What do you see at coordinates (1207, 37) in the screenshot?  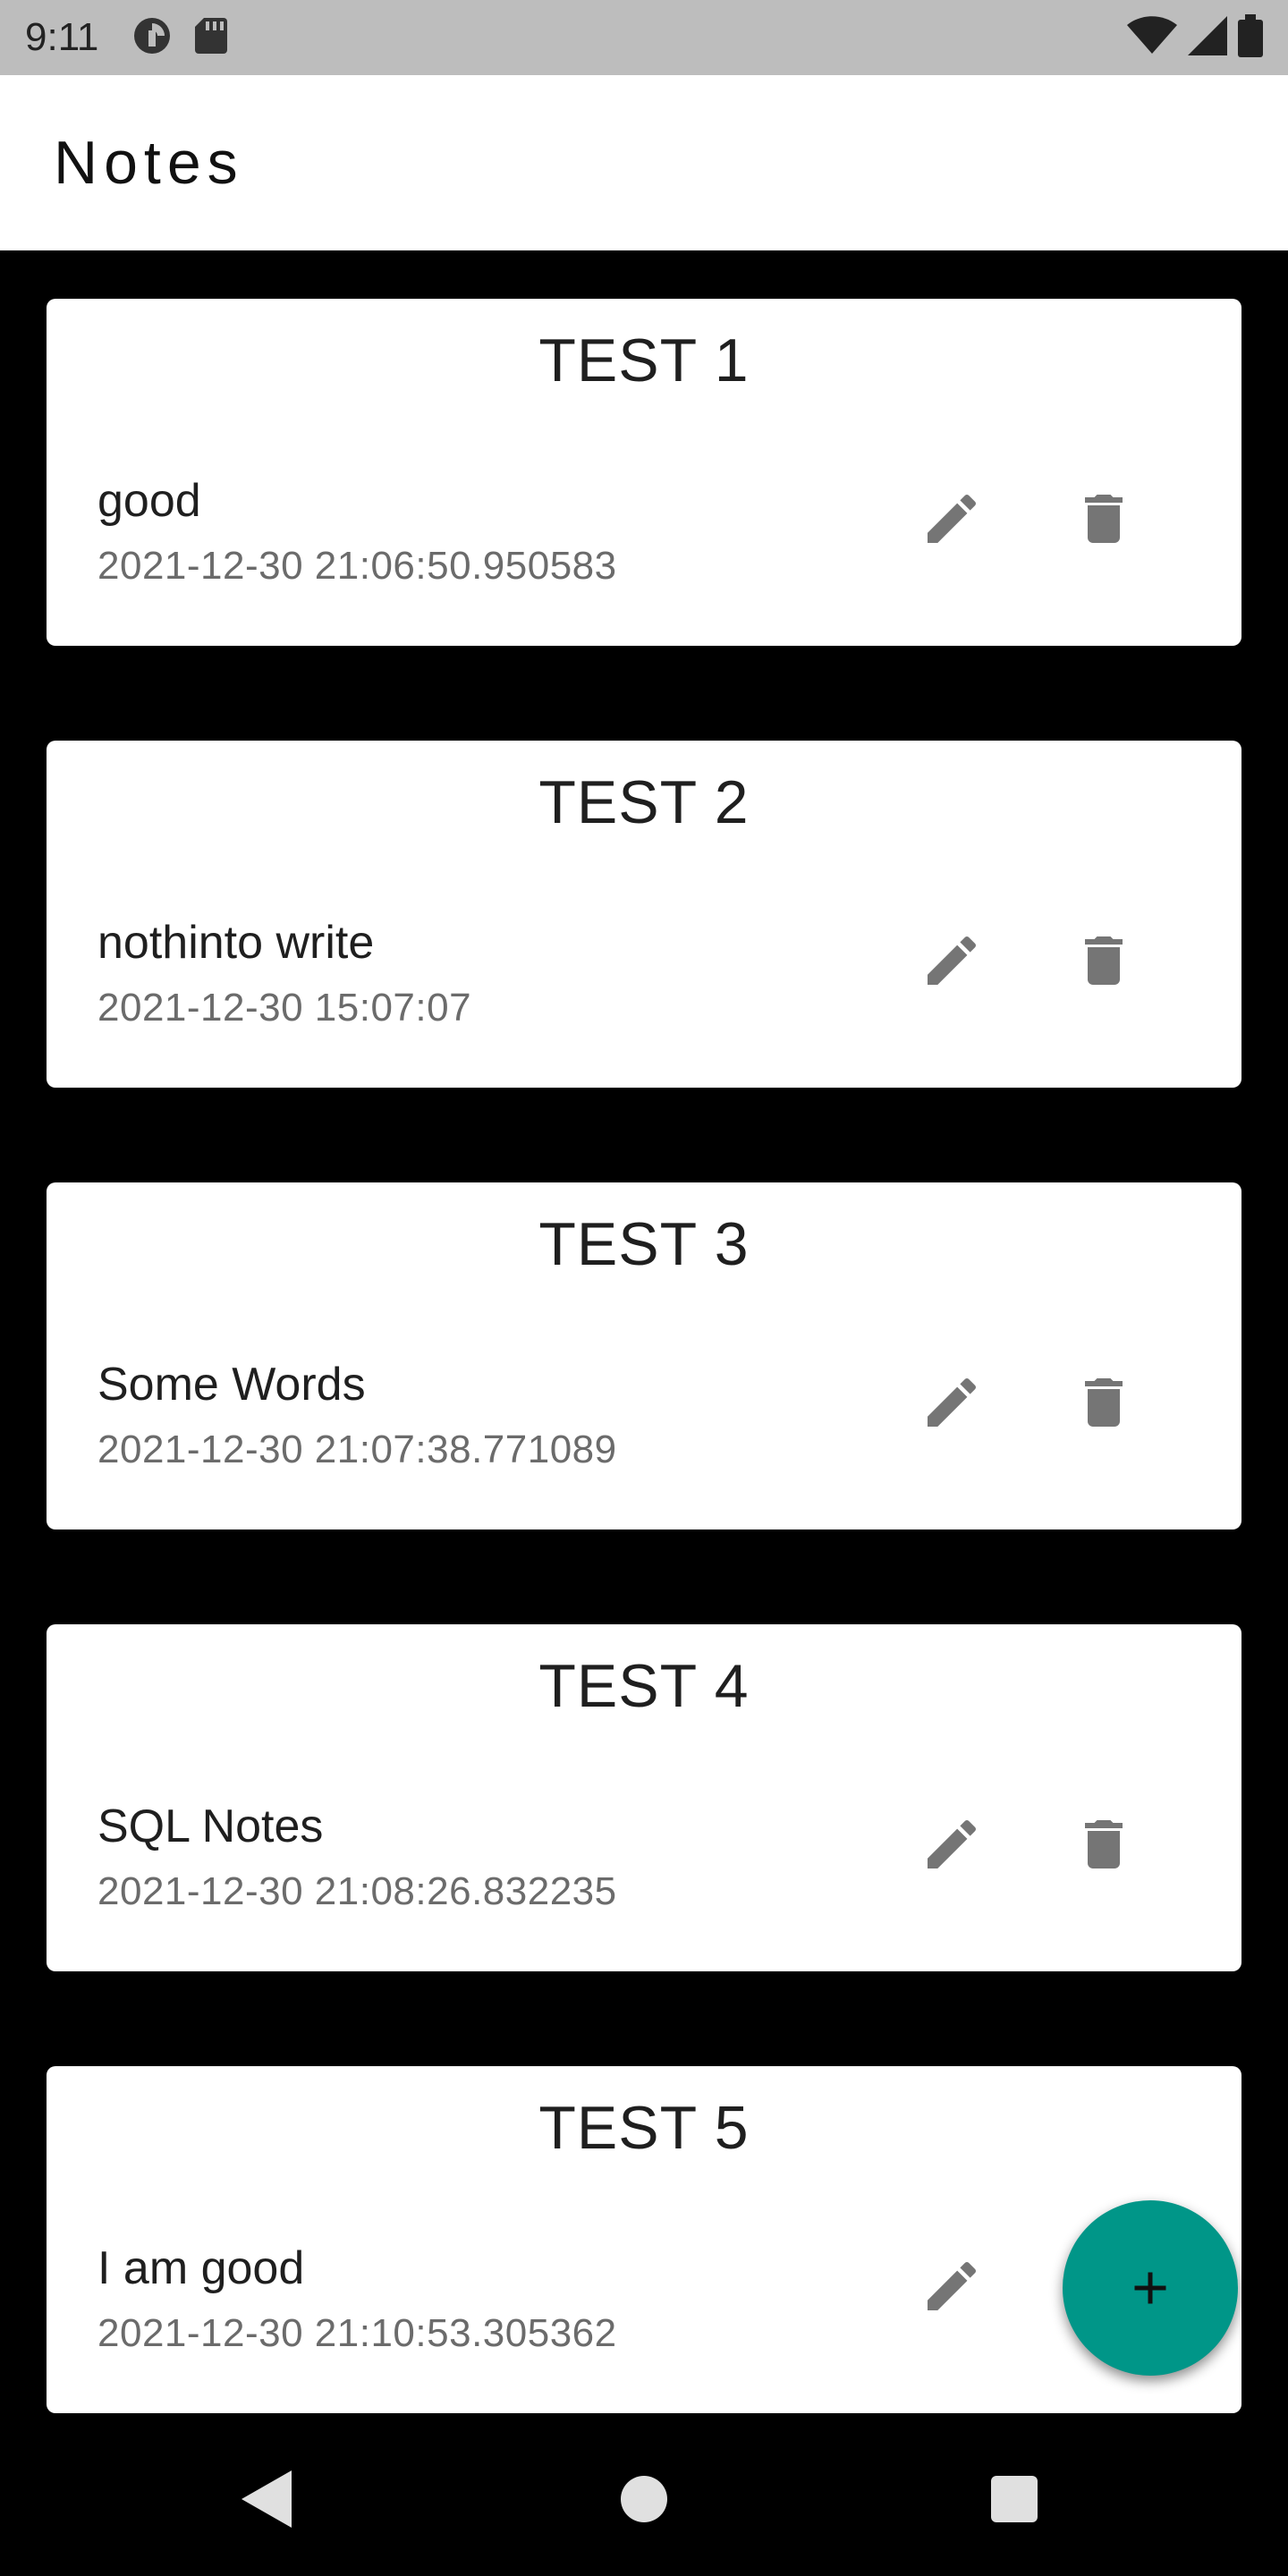 I see `cell-signal-icon` at bounding box center [1207, 37].